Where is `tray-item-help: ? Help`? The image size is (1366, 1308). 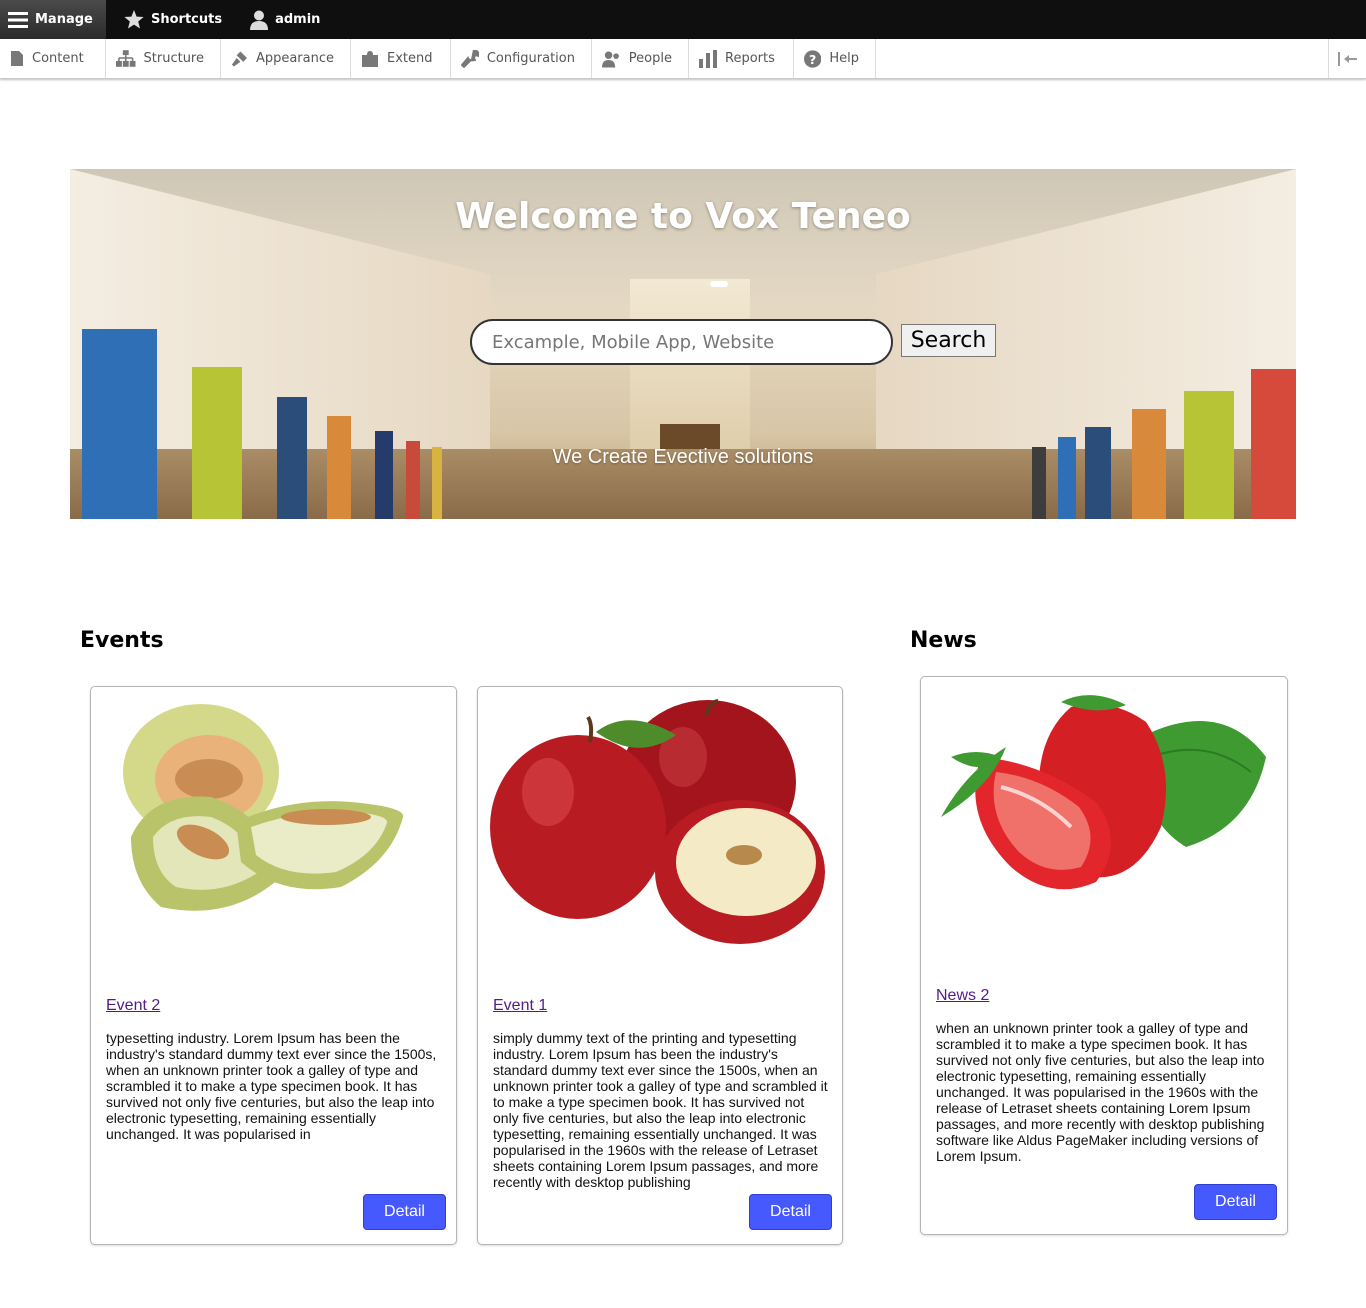
tray-item-help: ? Help is located at coordinates (835, 58).